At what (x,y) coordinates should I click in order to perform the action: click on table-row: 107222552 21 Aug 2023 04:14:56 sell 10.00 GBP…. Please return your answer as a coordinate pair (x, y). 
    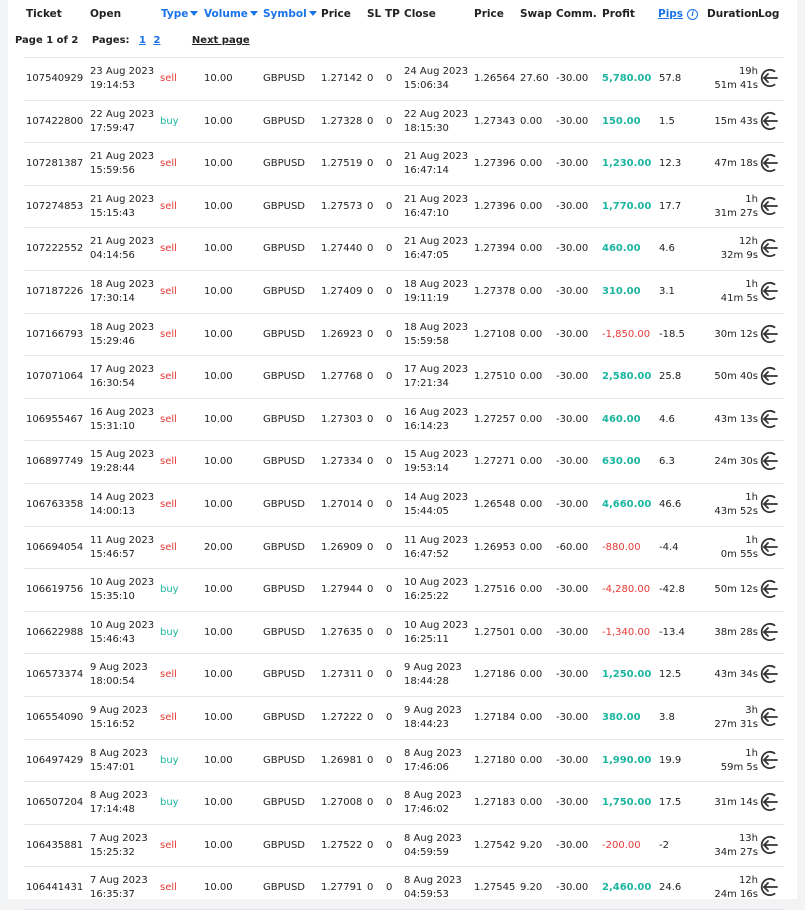
    Looking at the image, I should click on (404, 248).